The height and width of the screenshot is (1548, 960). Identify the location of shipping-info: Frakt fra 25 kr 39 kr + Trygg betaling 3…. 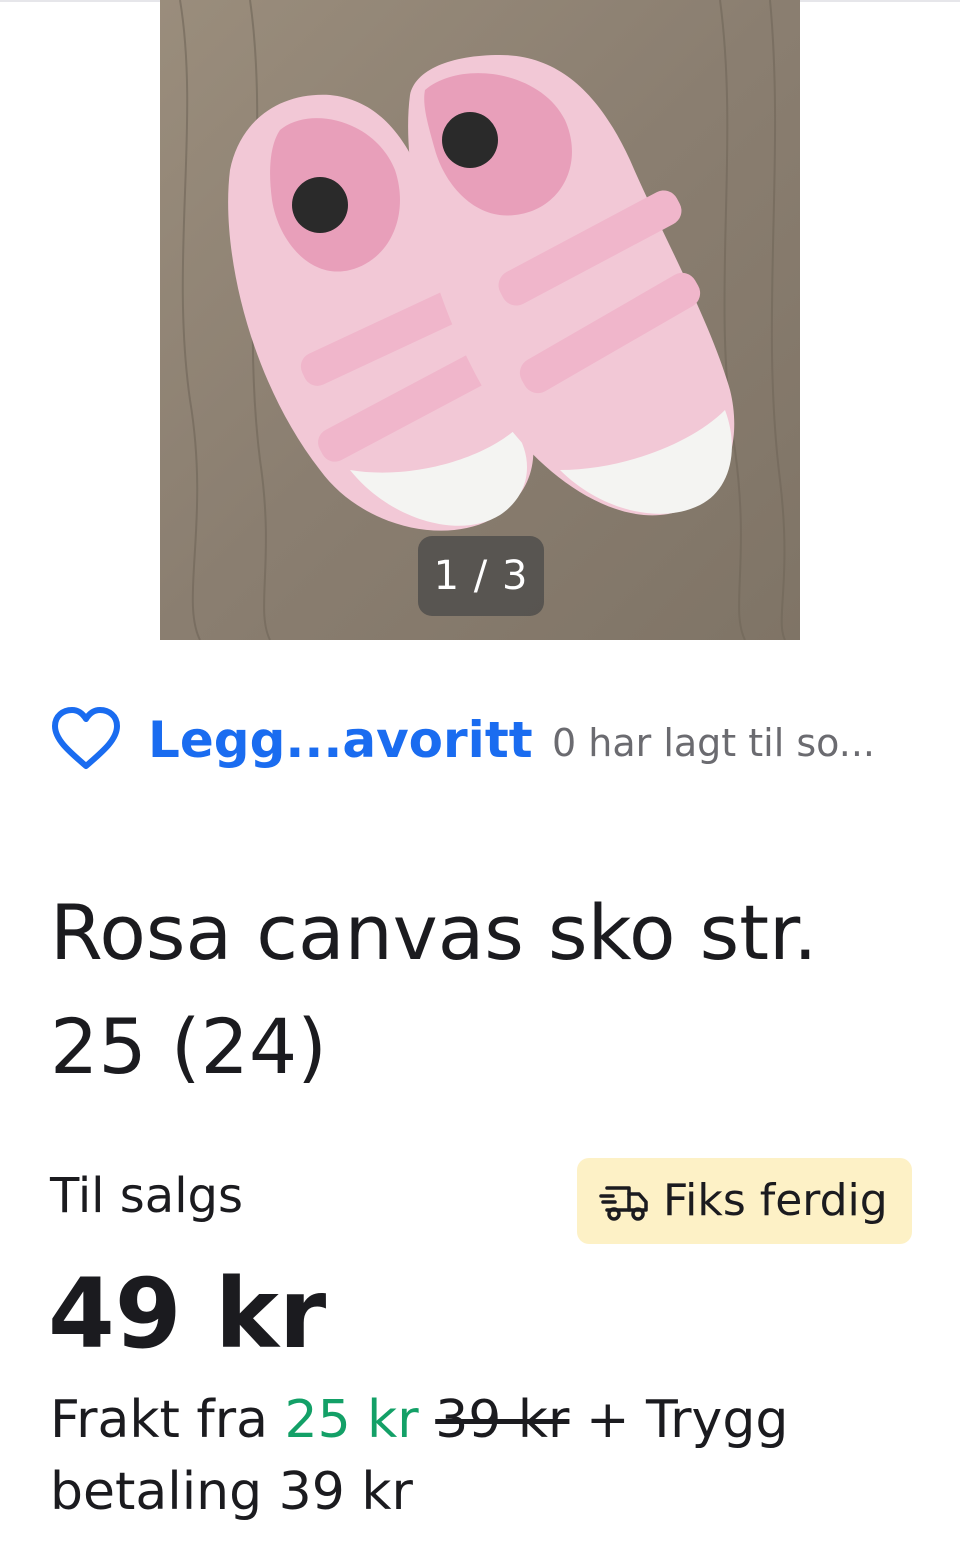
(480, 1456).